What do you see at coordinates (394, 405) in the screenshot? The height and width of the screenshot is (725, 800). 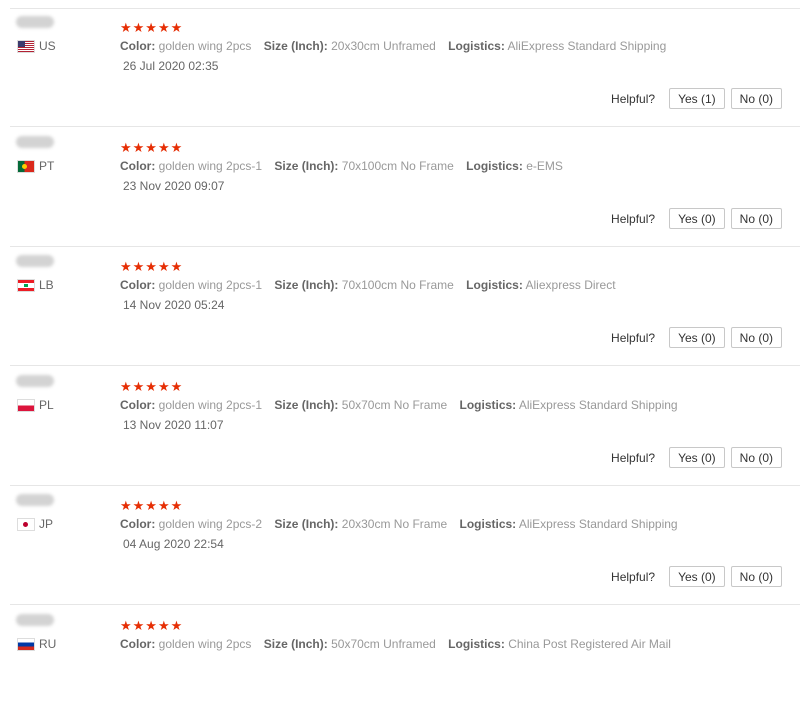 I see `size-value: 50x70cm No Frame` at bounding box center [394, 405].